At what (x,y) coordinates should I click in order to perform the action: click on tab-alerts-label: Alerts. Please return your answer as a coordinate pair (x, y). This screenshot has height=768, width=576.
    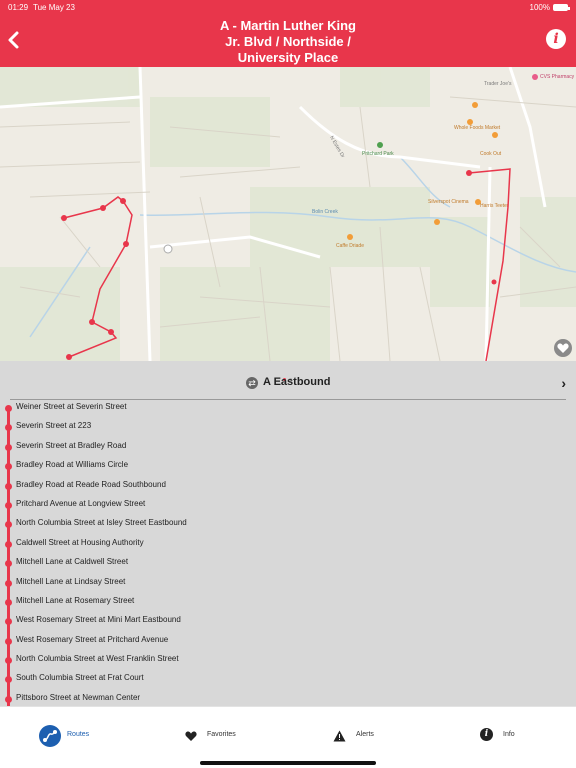
    Looking at the image, I should click on (365, 734).